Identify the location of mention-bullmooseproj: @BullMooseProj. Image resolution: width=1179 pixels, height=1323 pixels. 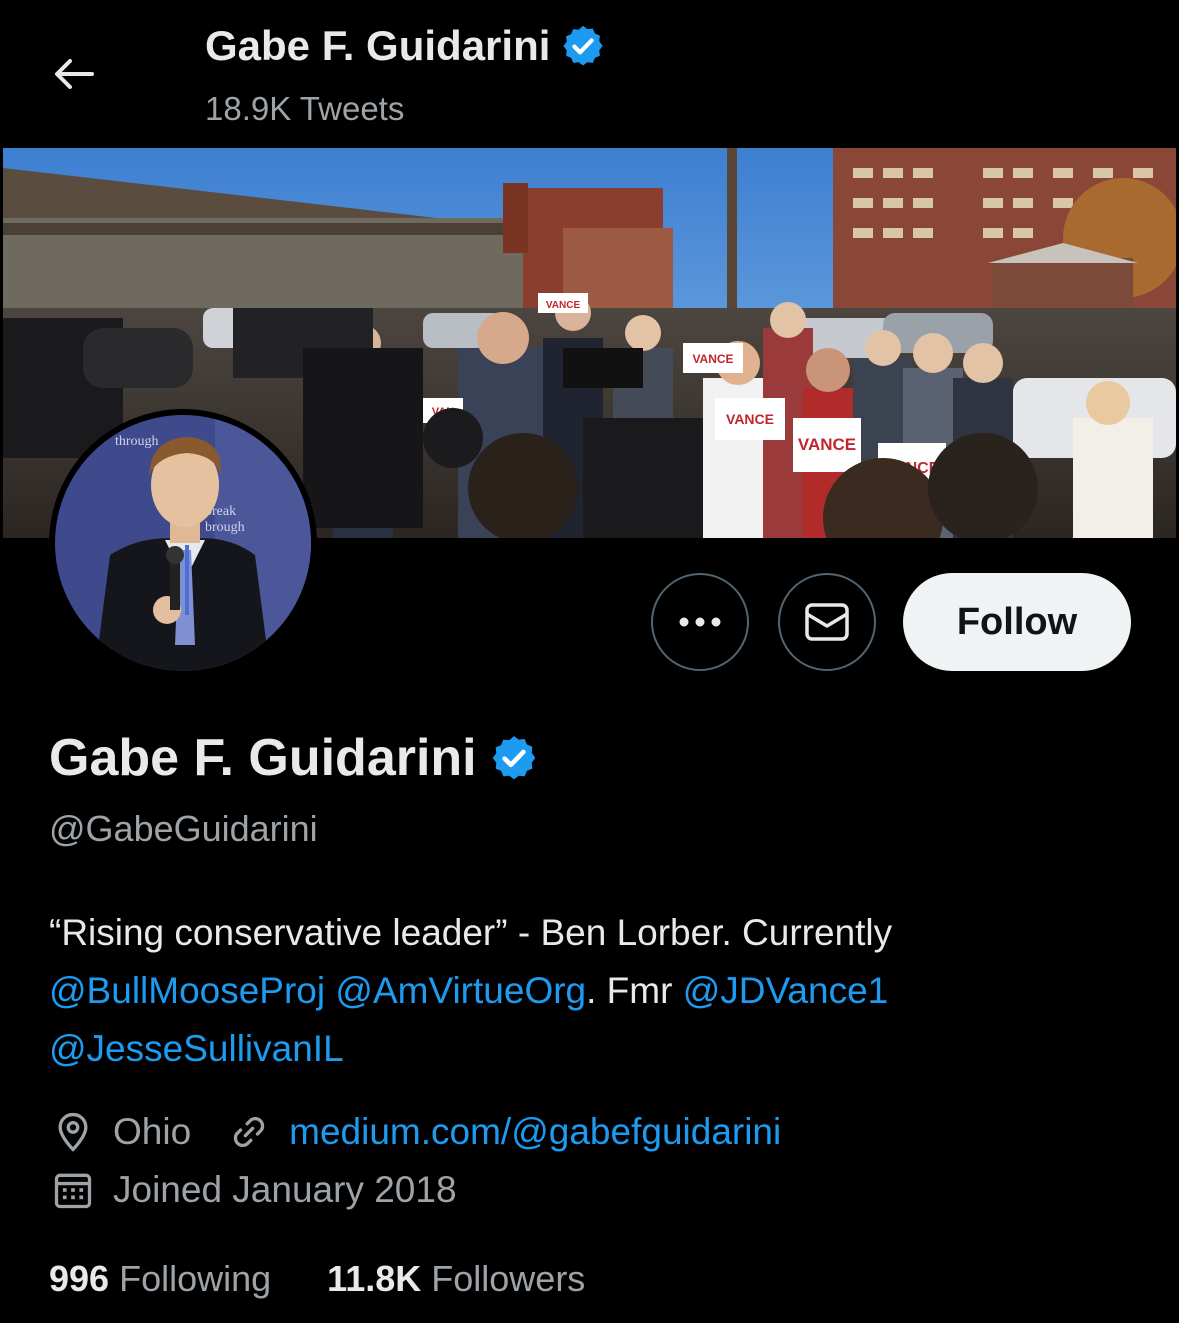
(187, 990).